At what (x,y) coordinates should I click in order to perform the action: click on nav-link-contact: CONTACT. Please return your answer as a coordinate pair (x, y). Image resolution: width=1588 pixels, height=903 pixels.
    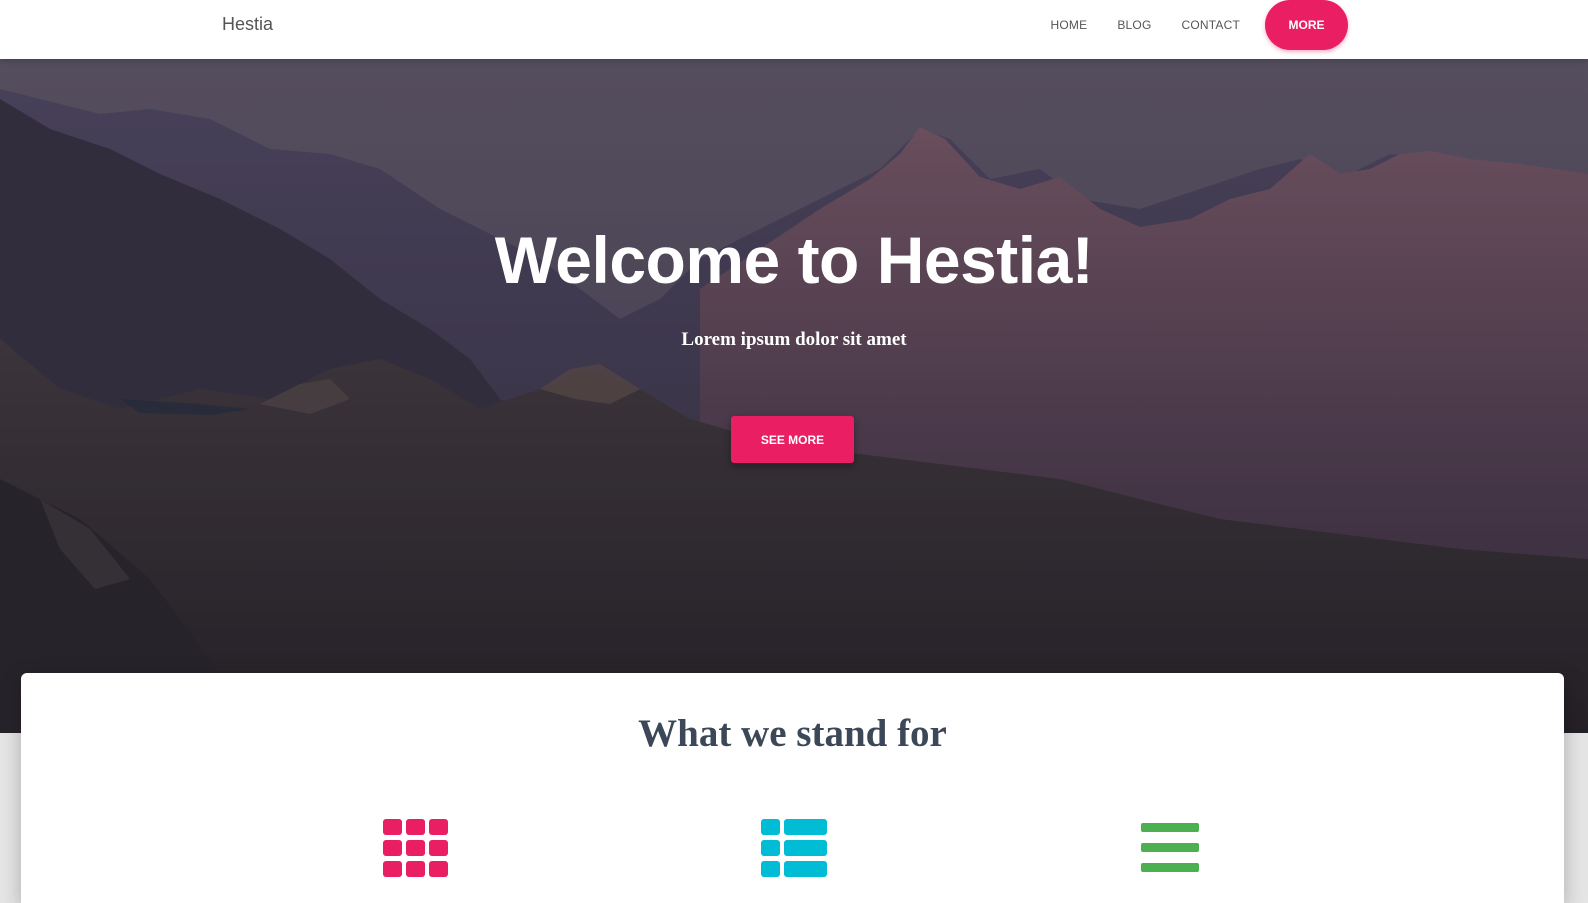
    Looking at the image, I should click on (1210, 25).